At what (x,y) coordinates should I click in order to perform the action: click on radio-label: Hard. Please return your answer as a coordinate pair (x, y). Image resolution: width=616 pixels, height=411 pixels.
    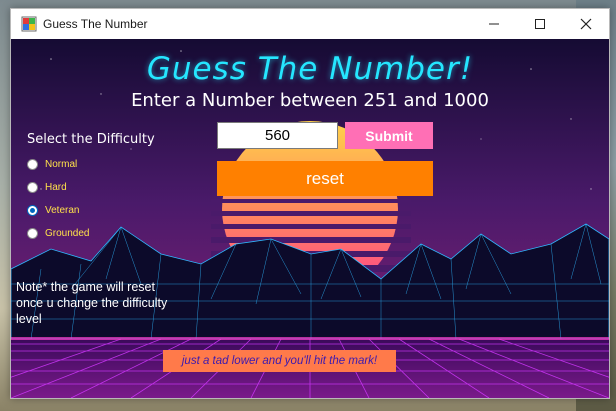
    Looking at the image, I should click on (56, 187).